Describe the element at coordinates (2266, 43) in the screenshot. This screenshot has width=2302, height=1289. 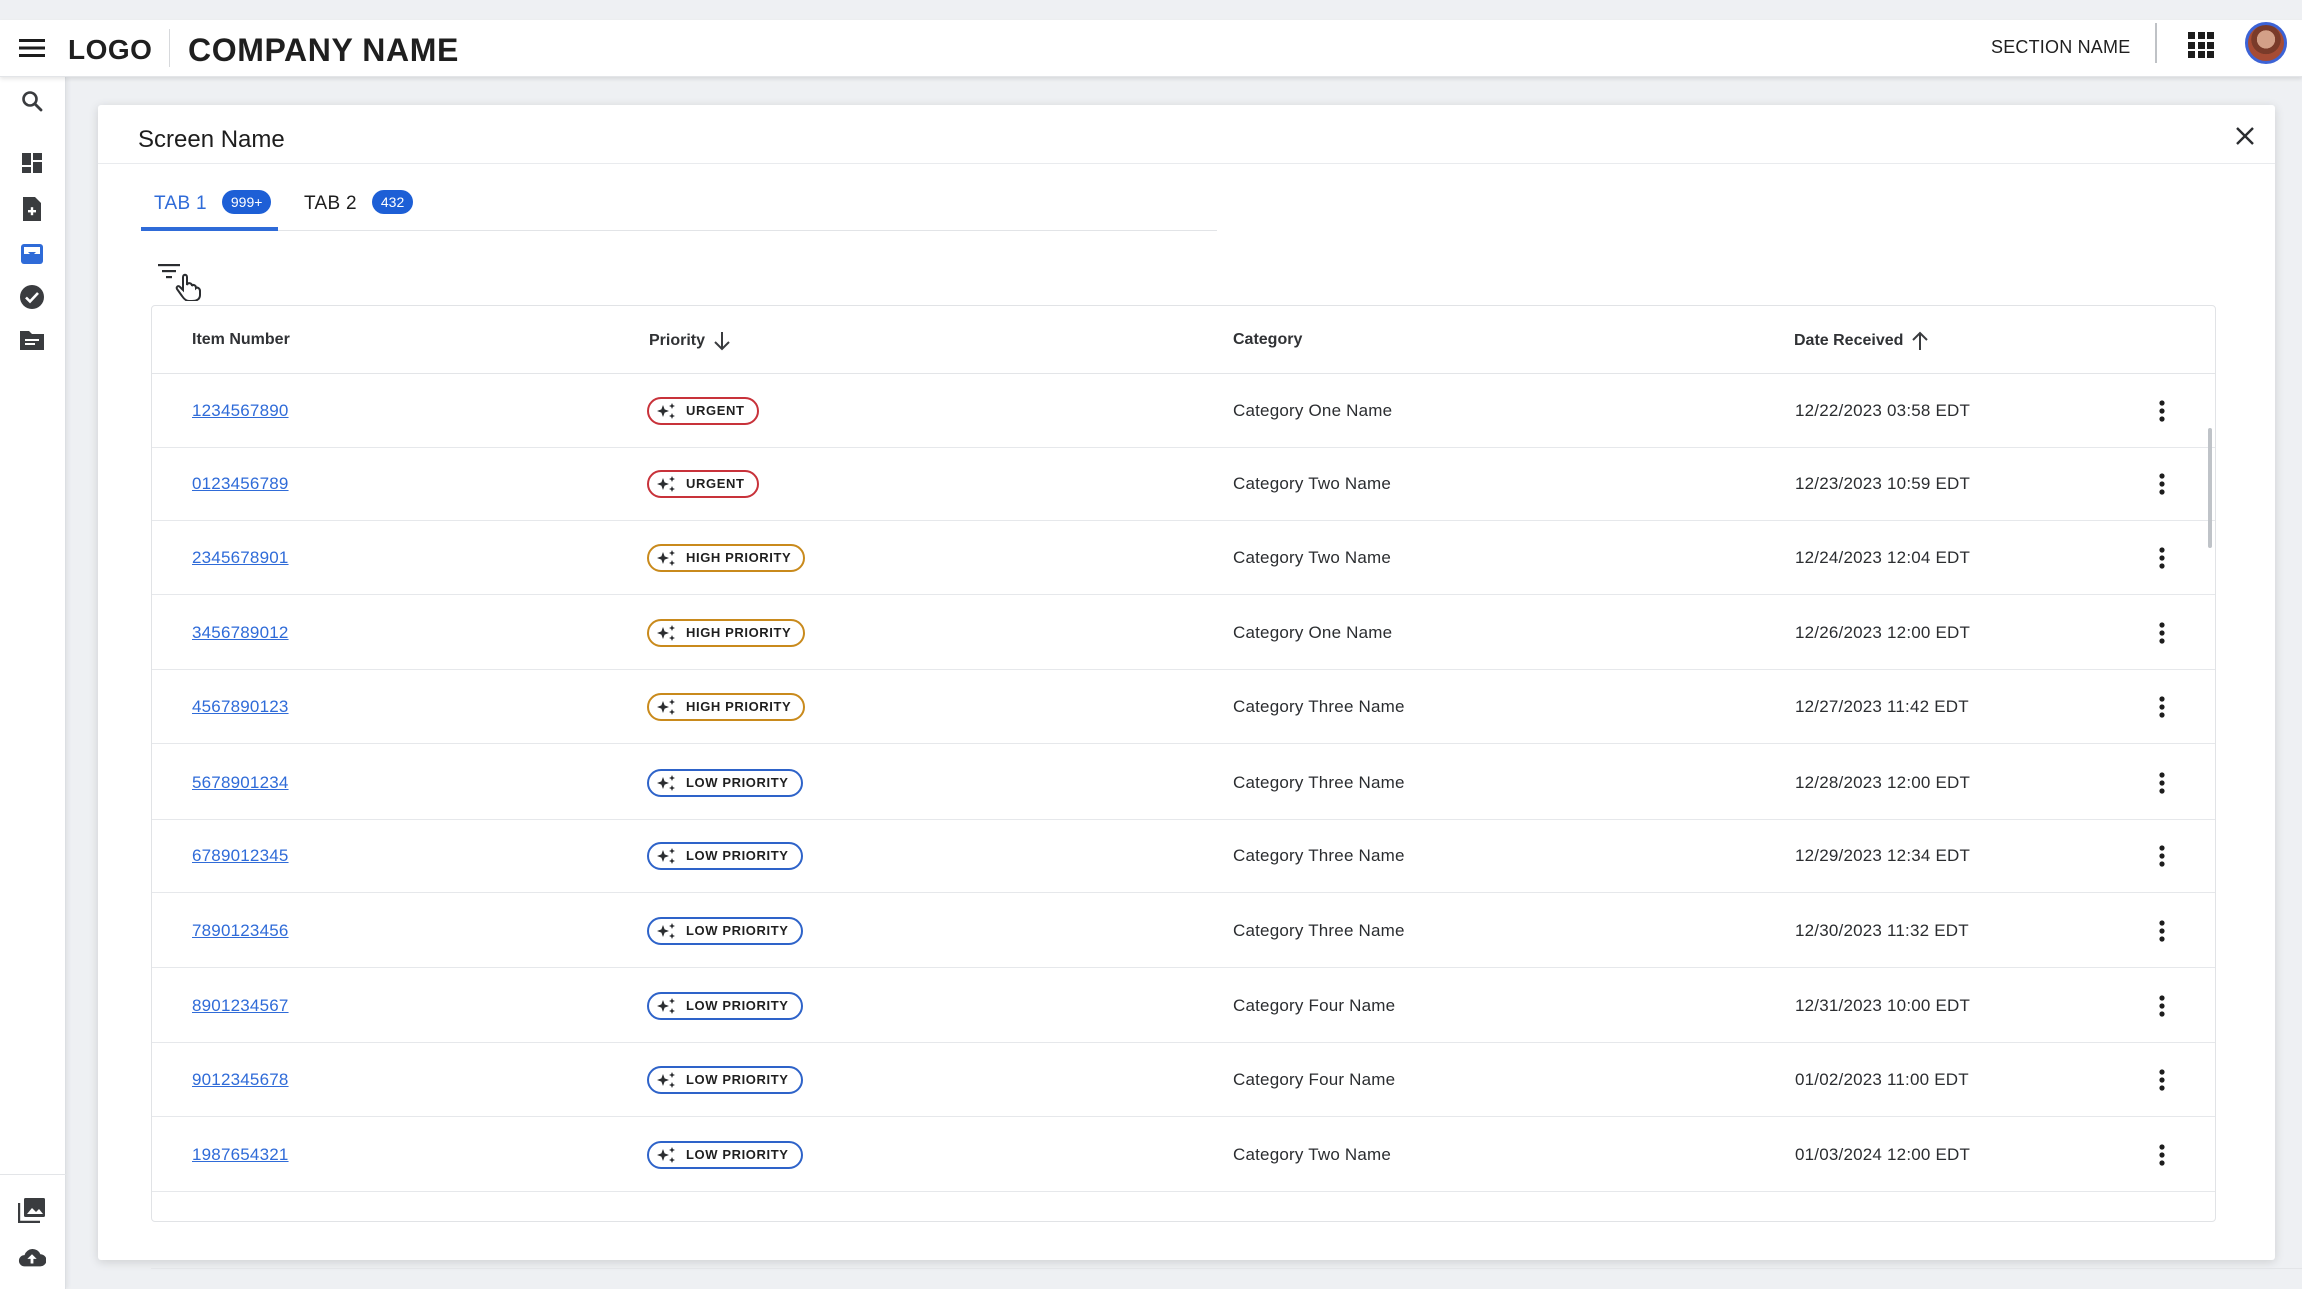
I see `avatar` at that location.